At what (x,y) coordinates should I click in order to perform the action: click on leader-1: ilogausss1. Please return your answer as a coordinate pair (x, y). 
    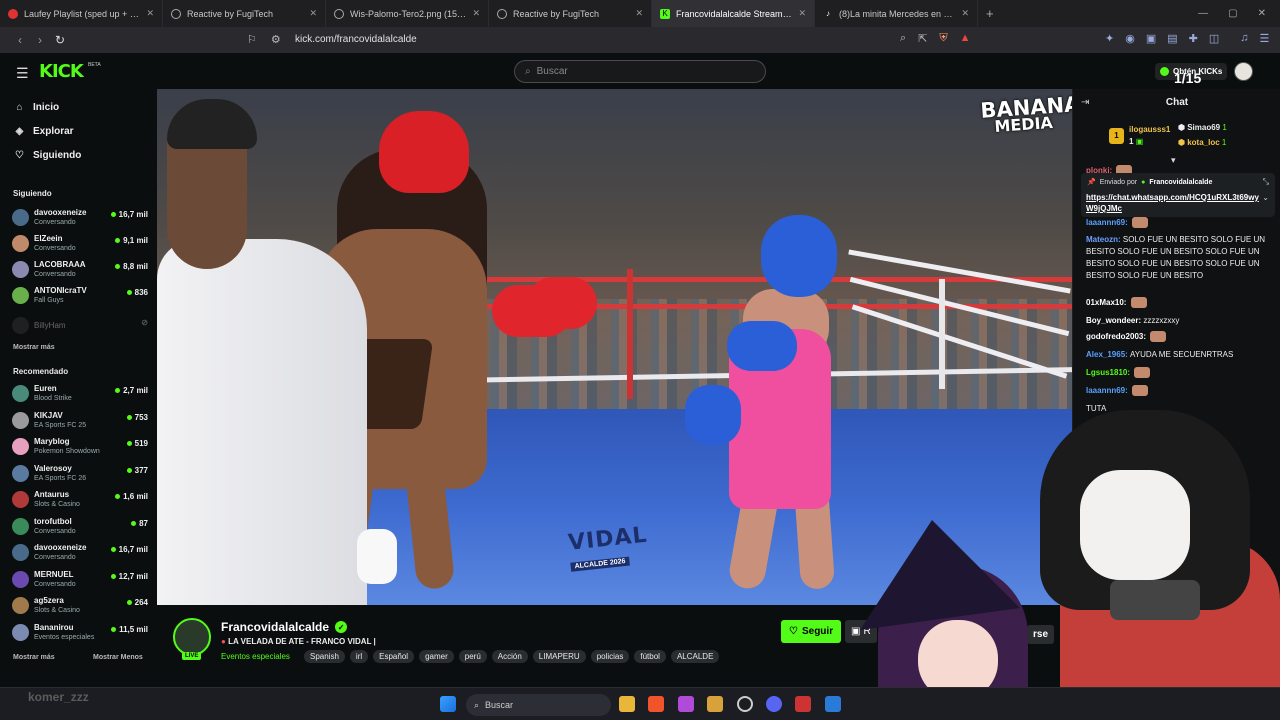
    Looking at the image, I should click on (1149, 129).